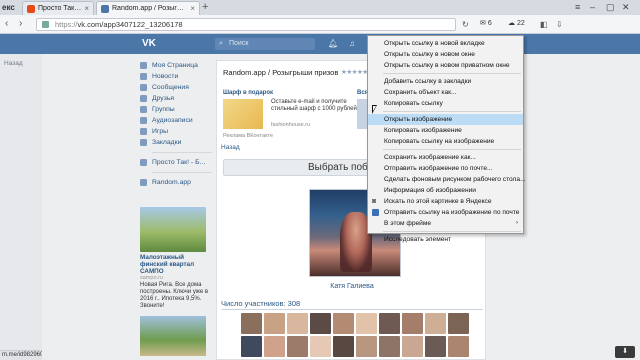  I want to click on winner-name: Катя Галиева, so click(352, 286).